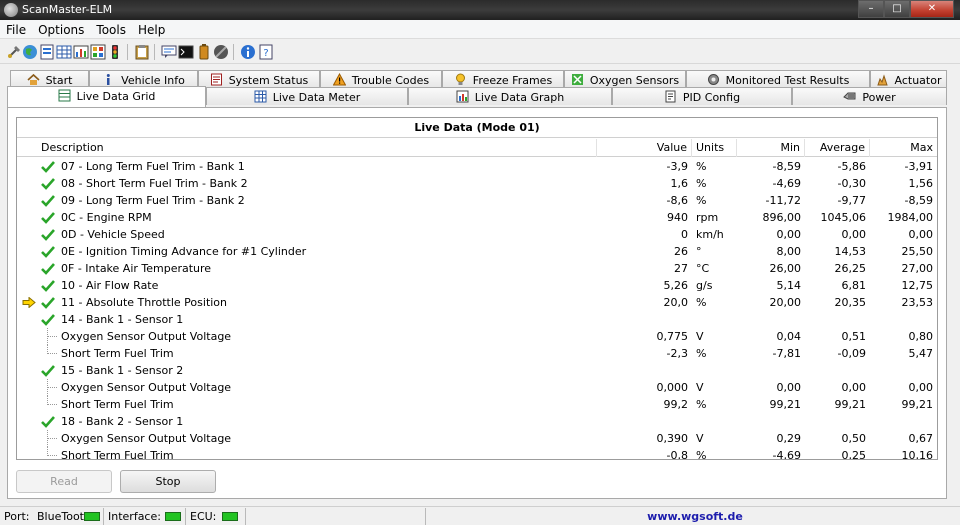  Describe the element at coordinates (142, 52) in the screenshot. I see `clipboard-icon` at that location.